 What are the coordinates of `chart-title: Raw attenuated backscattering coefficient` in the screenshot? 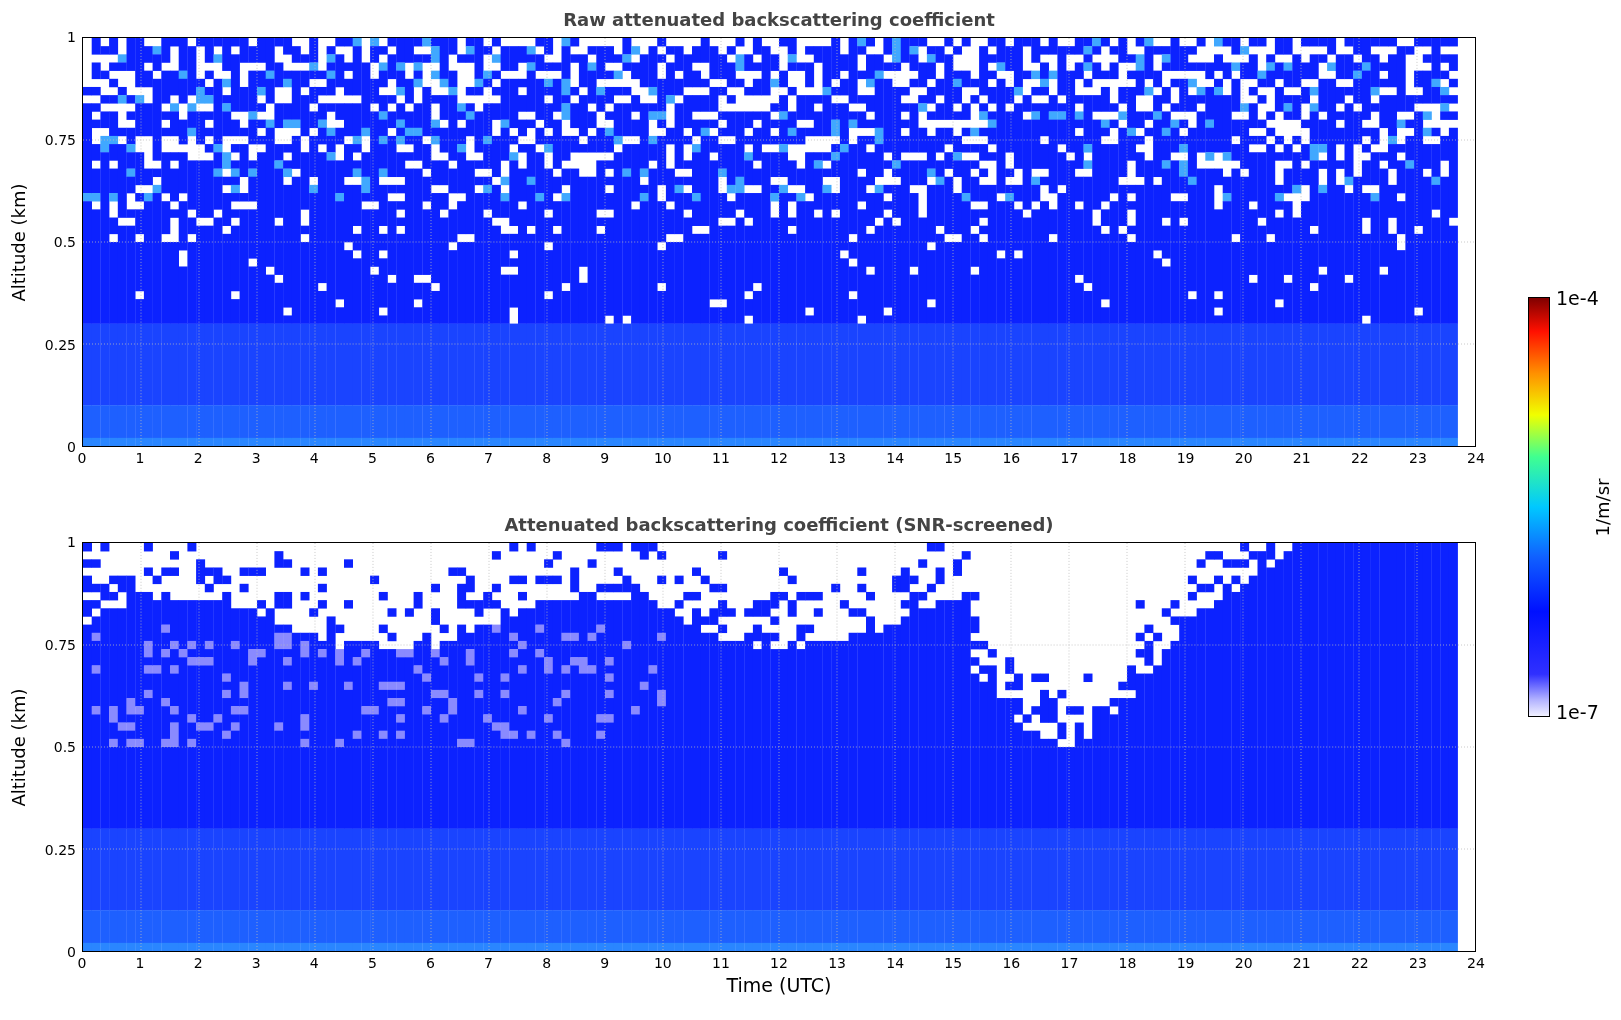 It's located at (779, 20).